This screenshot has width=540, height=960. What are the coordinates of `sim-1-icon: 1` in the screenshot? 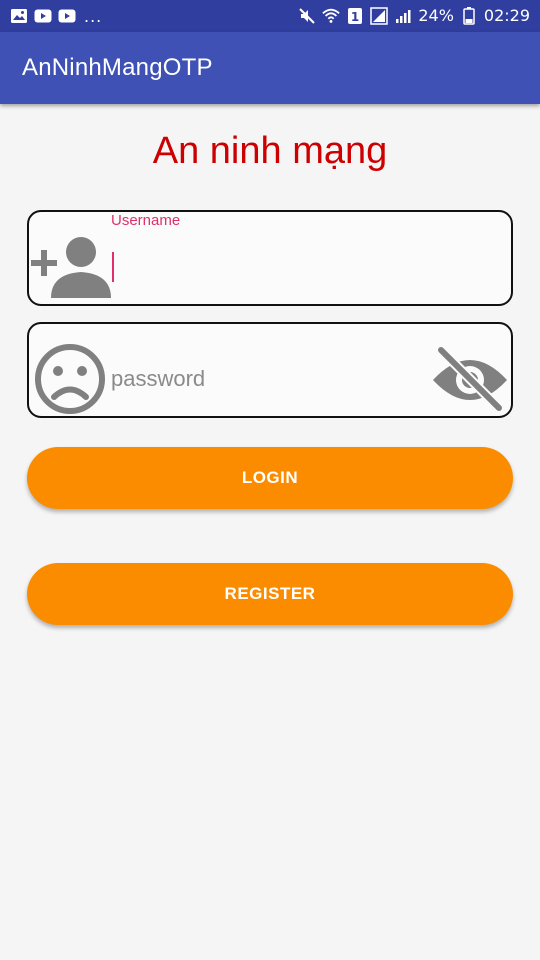 It's located at (355, 16).